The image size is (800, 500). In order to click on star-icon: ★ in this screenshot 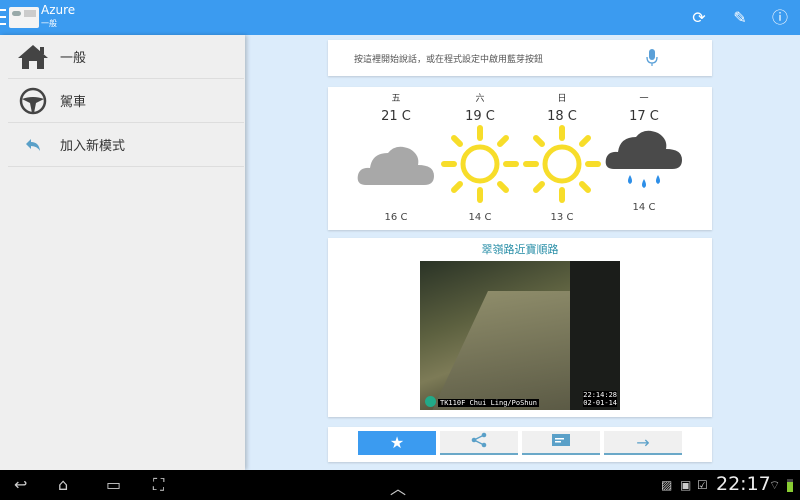, I will do `click(397, 442)`.